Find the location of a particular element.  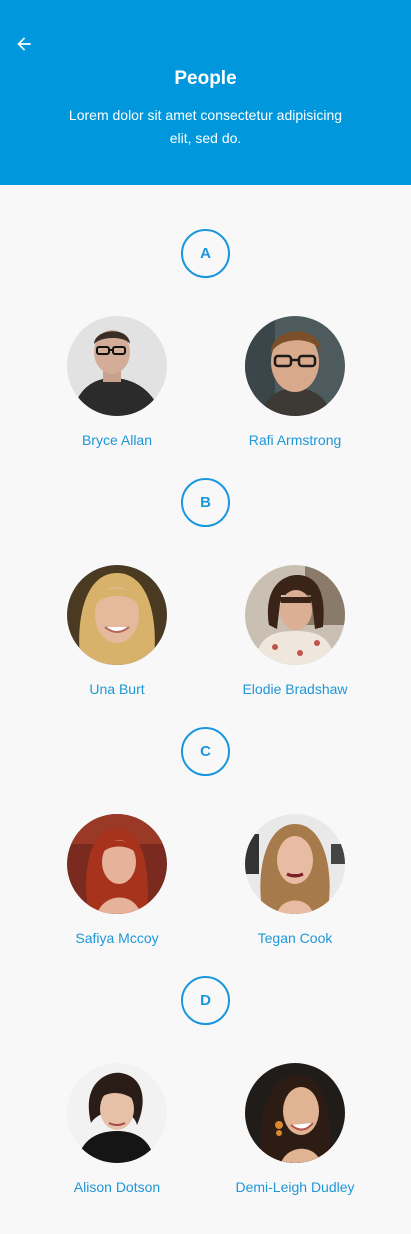

person-card: Safiya Mccoy is located at coordinates (117, 880).